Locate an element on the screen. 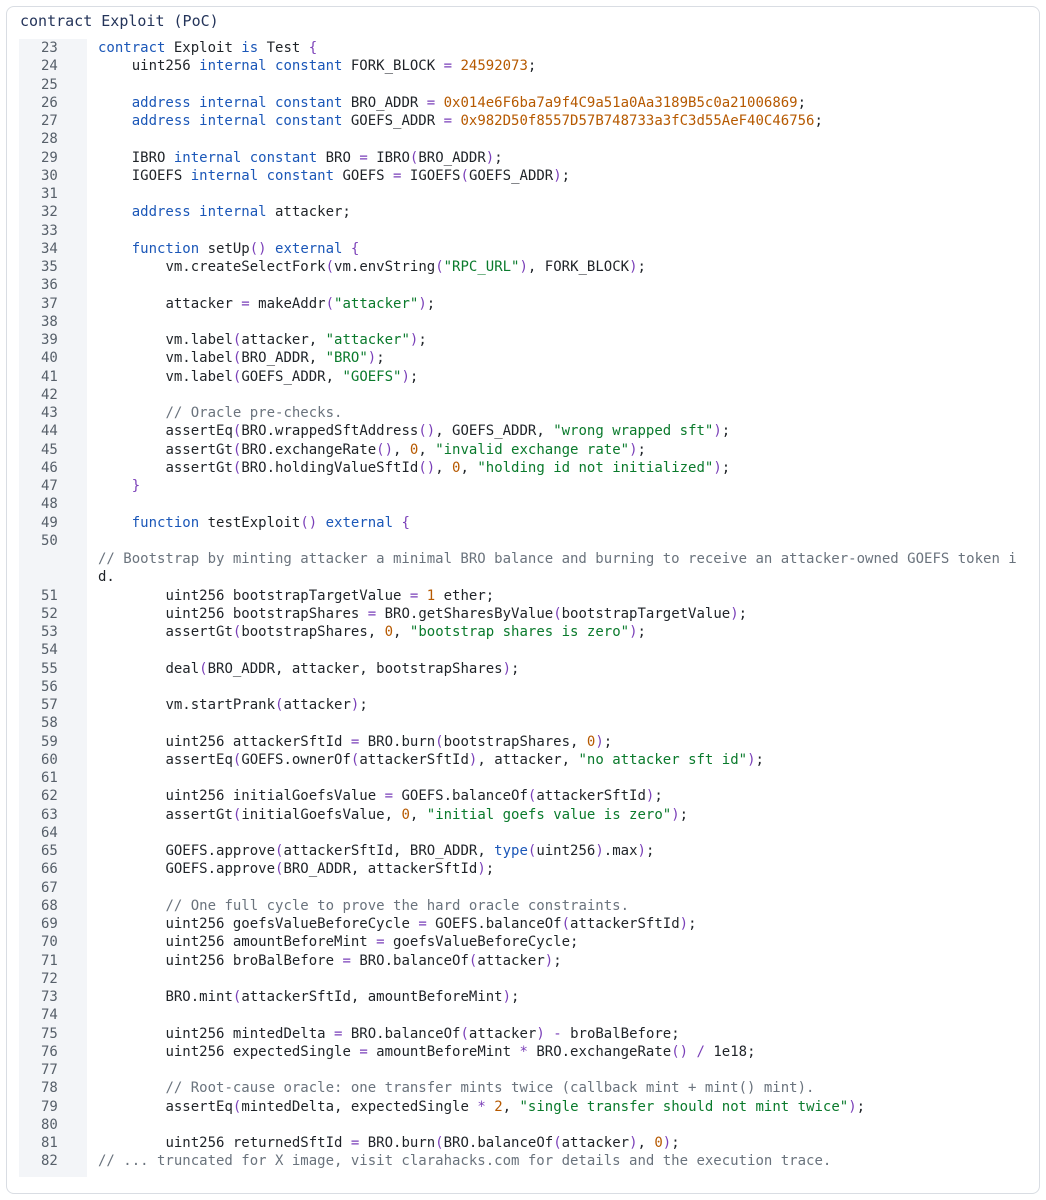  code-token: contract is located at coordinates (132, 48).